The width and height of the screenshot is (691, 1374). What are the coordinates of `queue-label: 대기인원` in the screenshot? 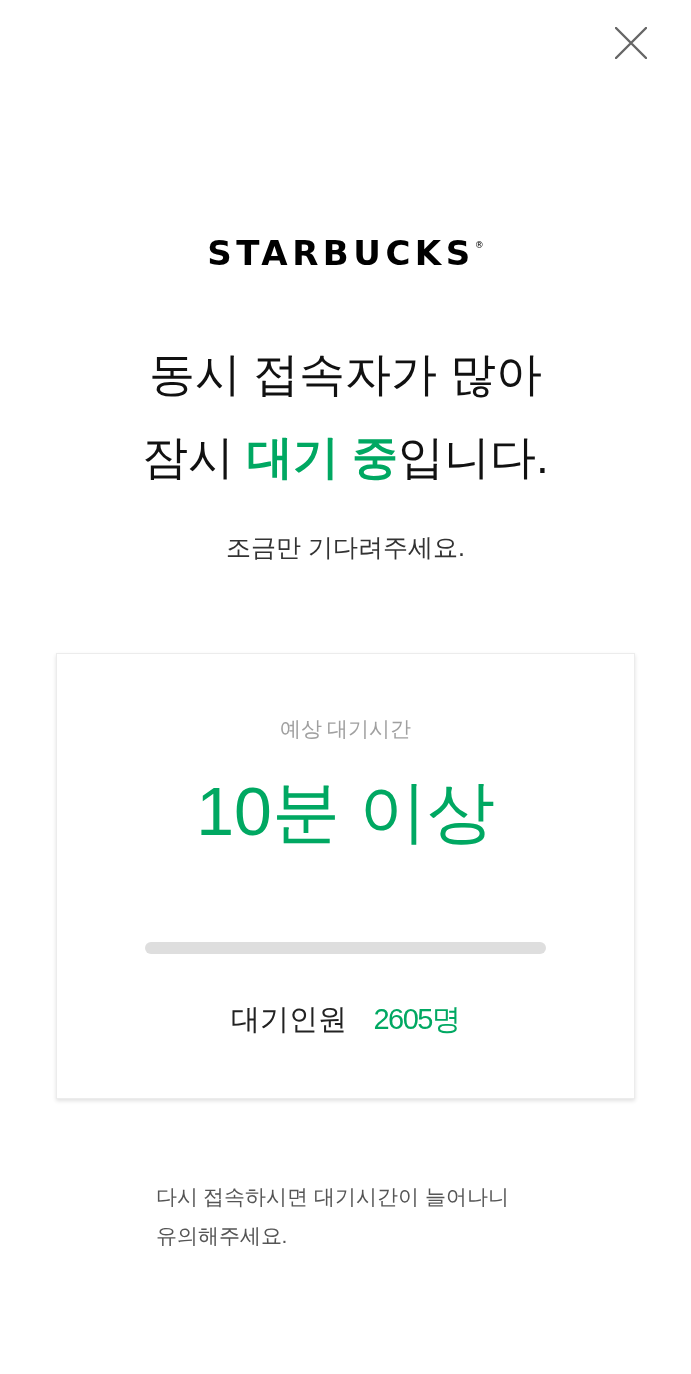 It's located at (289, 1019).